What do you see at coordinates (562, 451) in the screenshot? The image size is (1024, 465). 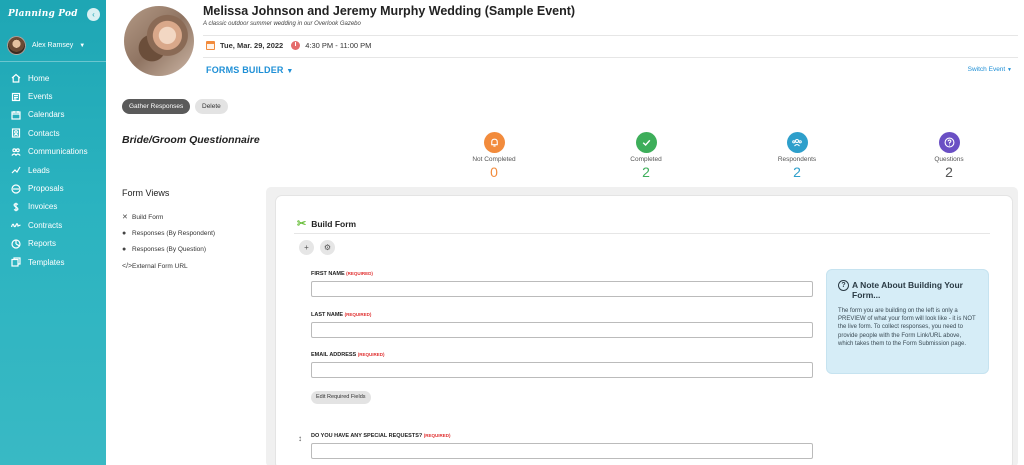 I see `special-requests-input` at bounding box center [562, 451].